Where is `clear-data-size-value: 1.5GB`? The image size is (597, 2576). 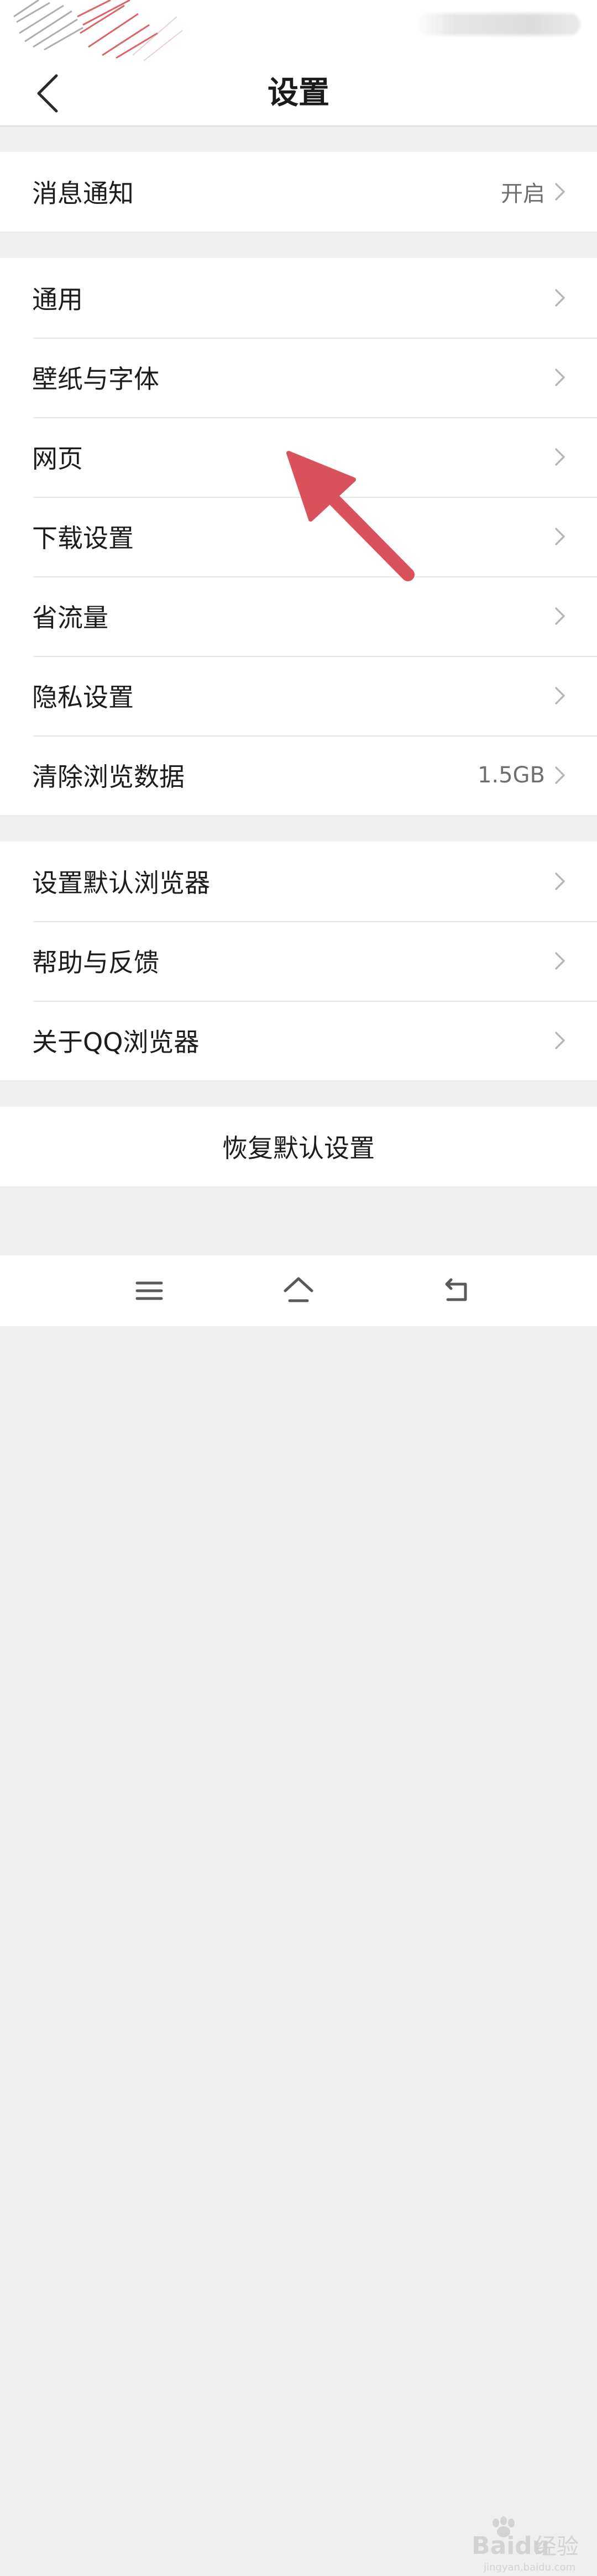
clear-data-size-value: 1.5GB is located at coordinates (511, 775).